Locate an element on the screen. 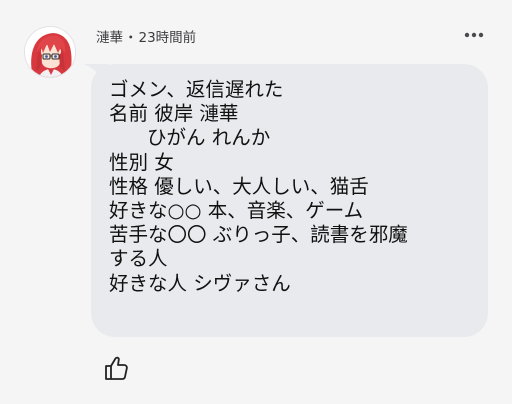 The image size is (512, 404). message-line: 性格 優しい、大人しい、猫舌 is located at coordinates (239, 186).